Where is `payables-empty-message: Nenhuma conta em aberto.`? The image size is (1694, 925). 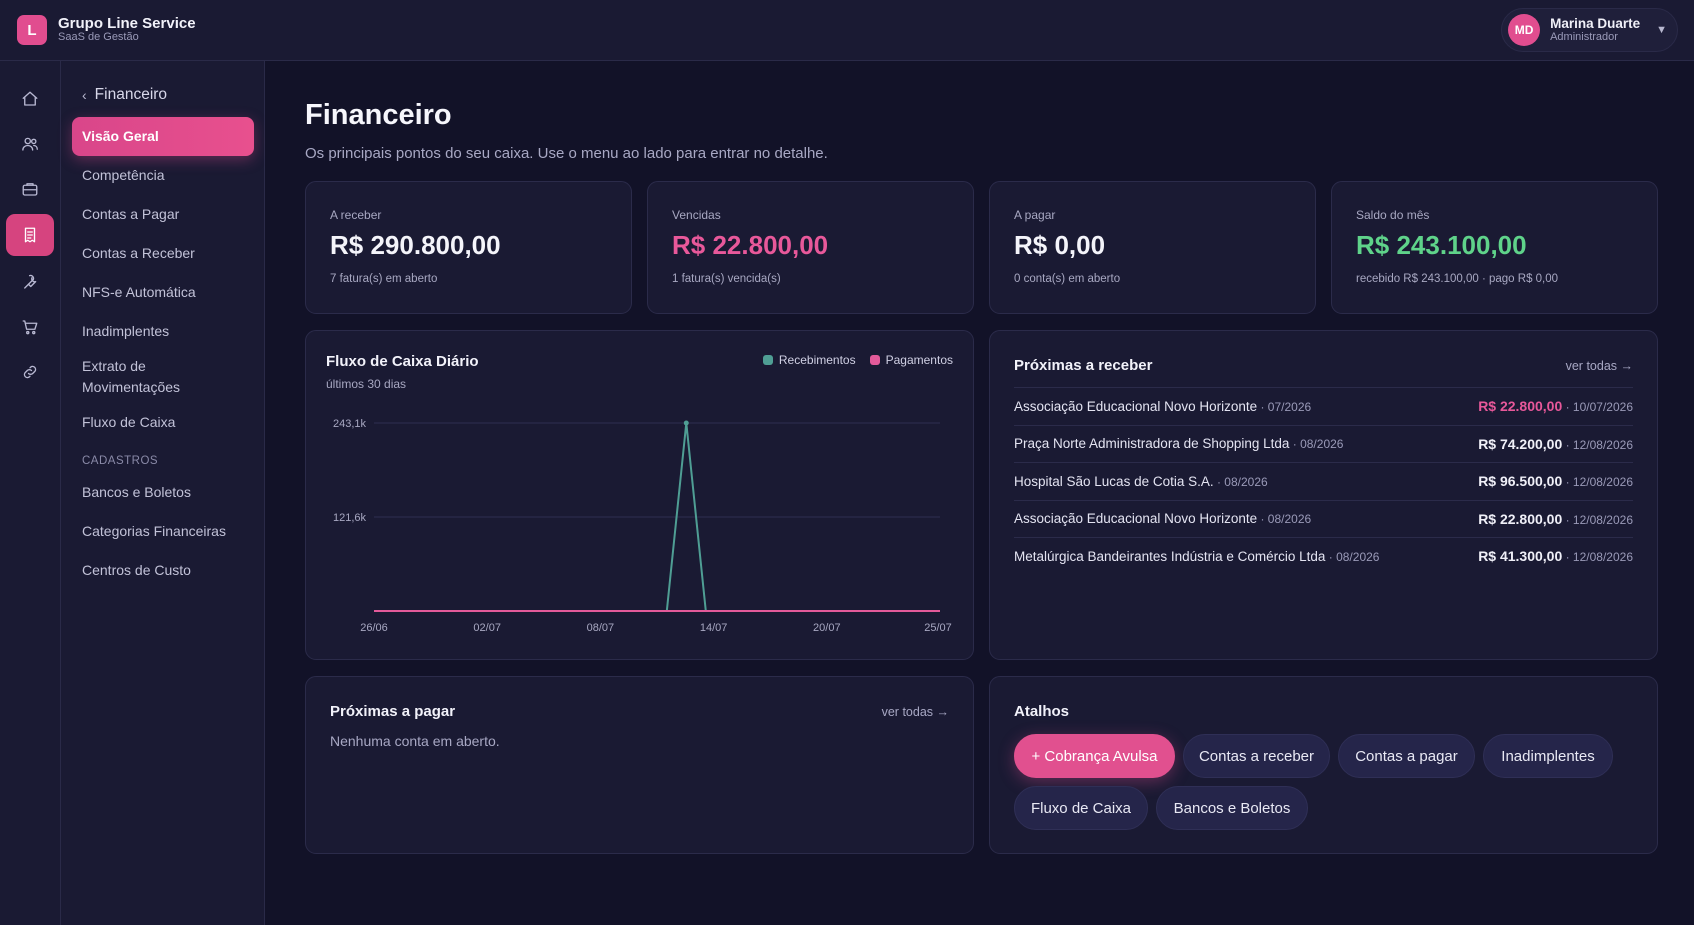 payables-empty-message: Nenhuma conta em aberto. is located at coordinates (415, 741).